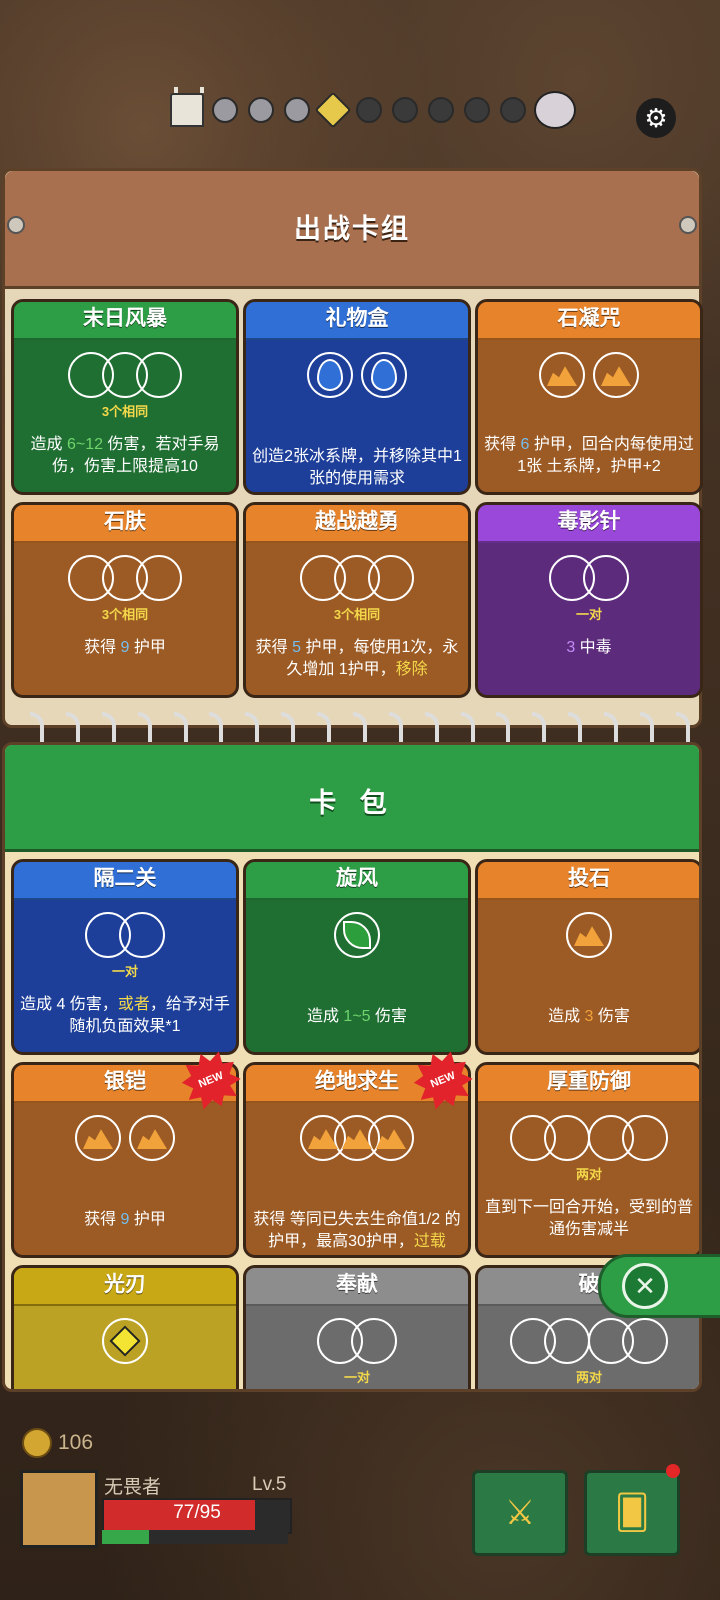  Describe the element at coordinates (125, 321) in the screenshot. I see `card-title: 末日风暴` at that location.